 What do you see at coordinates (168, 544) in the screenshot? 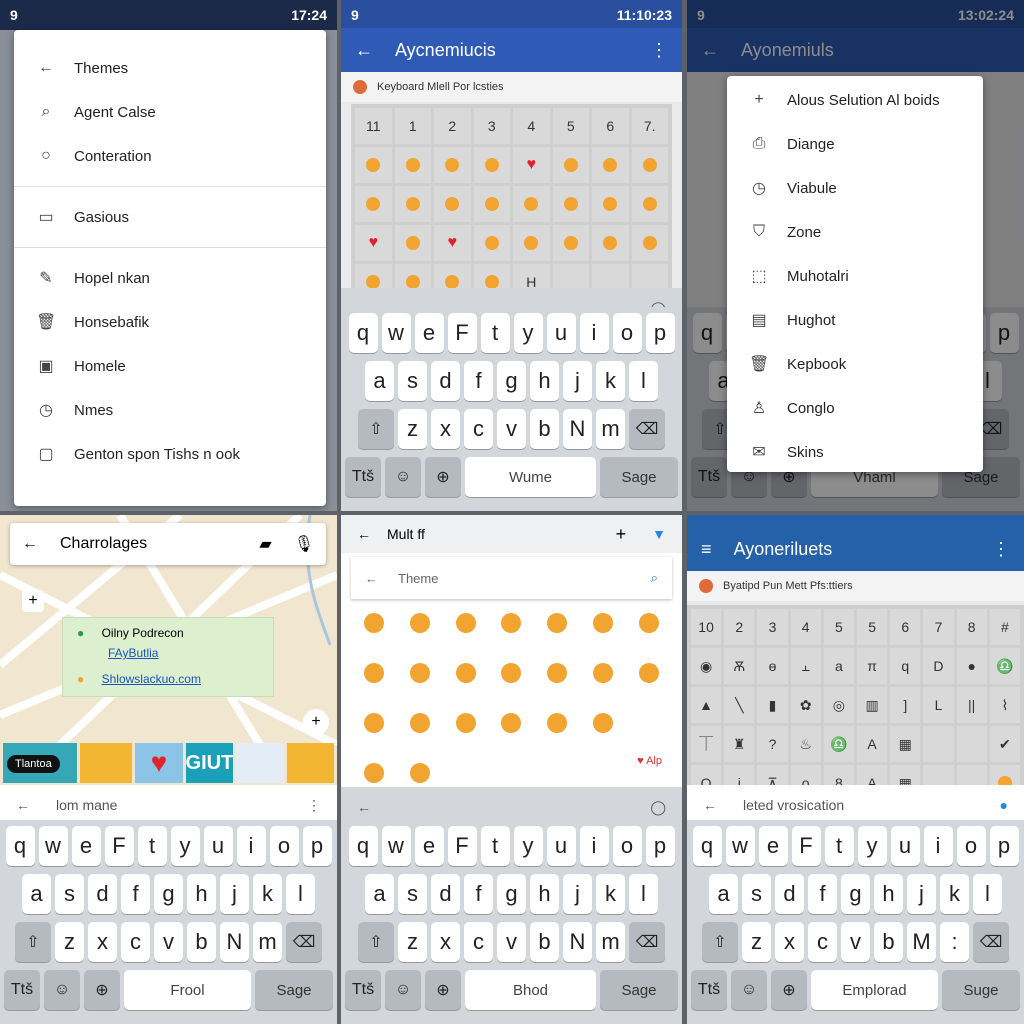
I see `search-bar: ← Charrolages ▰ 🎙` at bounding box center [168, 544].